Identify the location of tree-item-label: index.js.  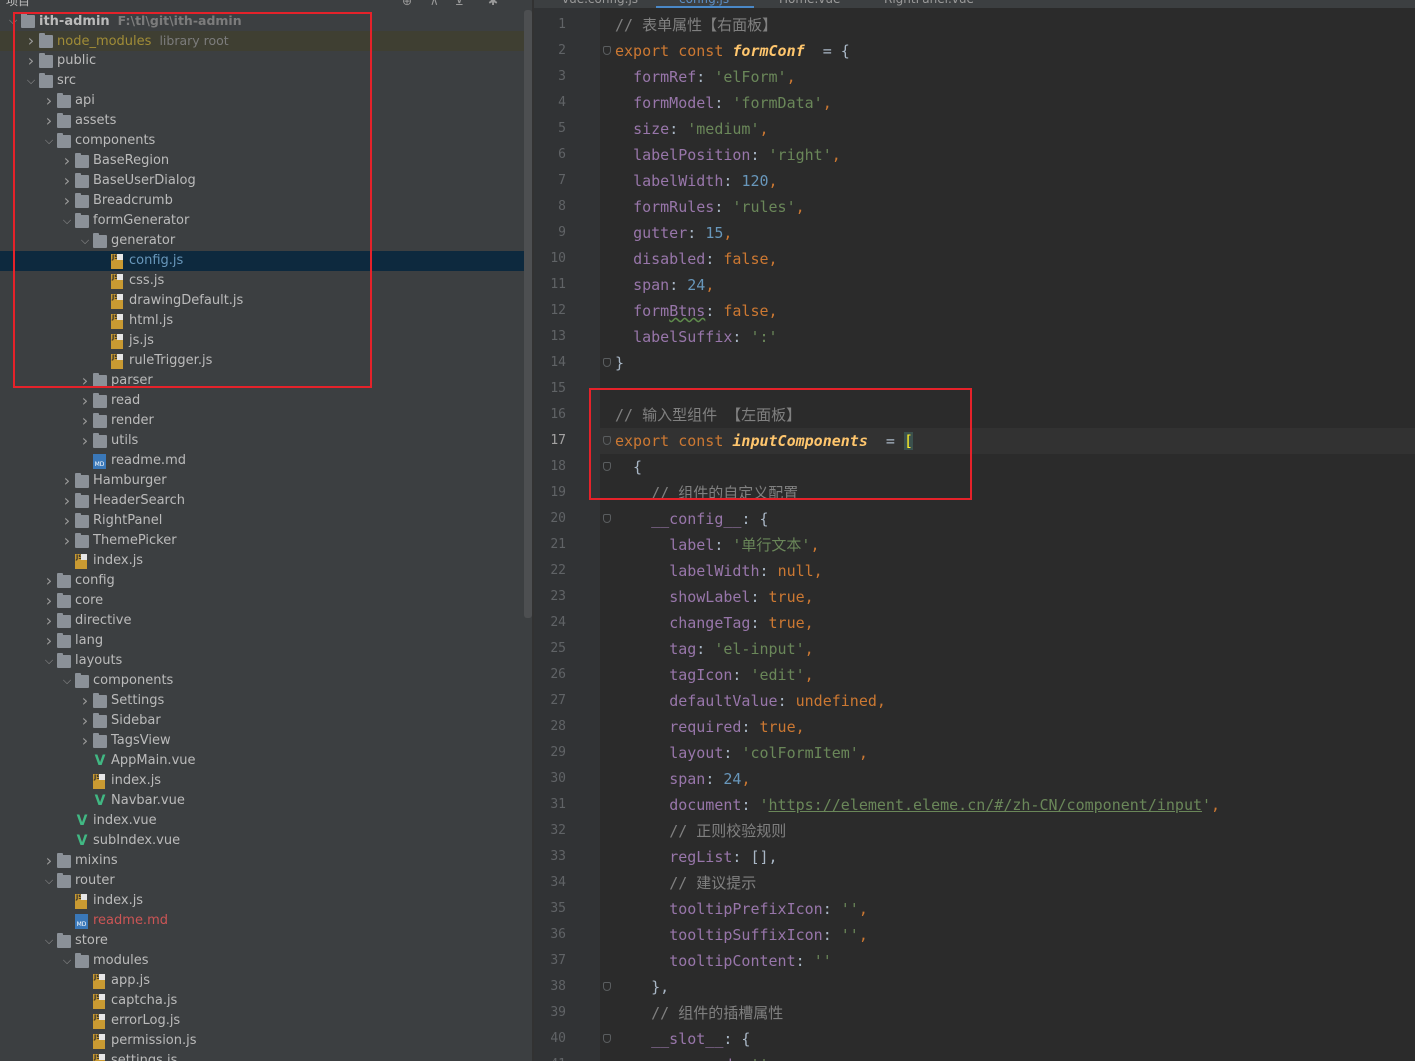
(118, 560).